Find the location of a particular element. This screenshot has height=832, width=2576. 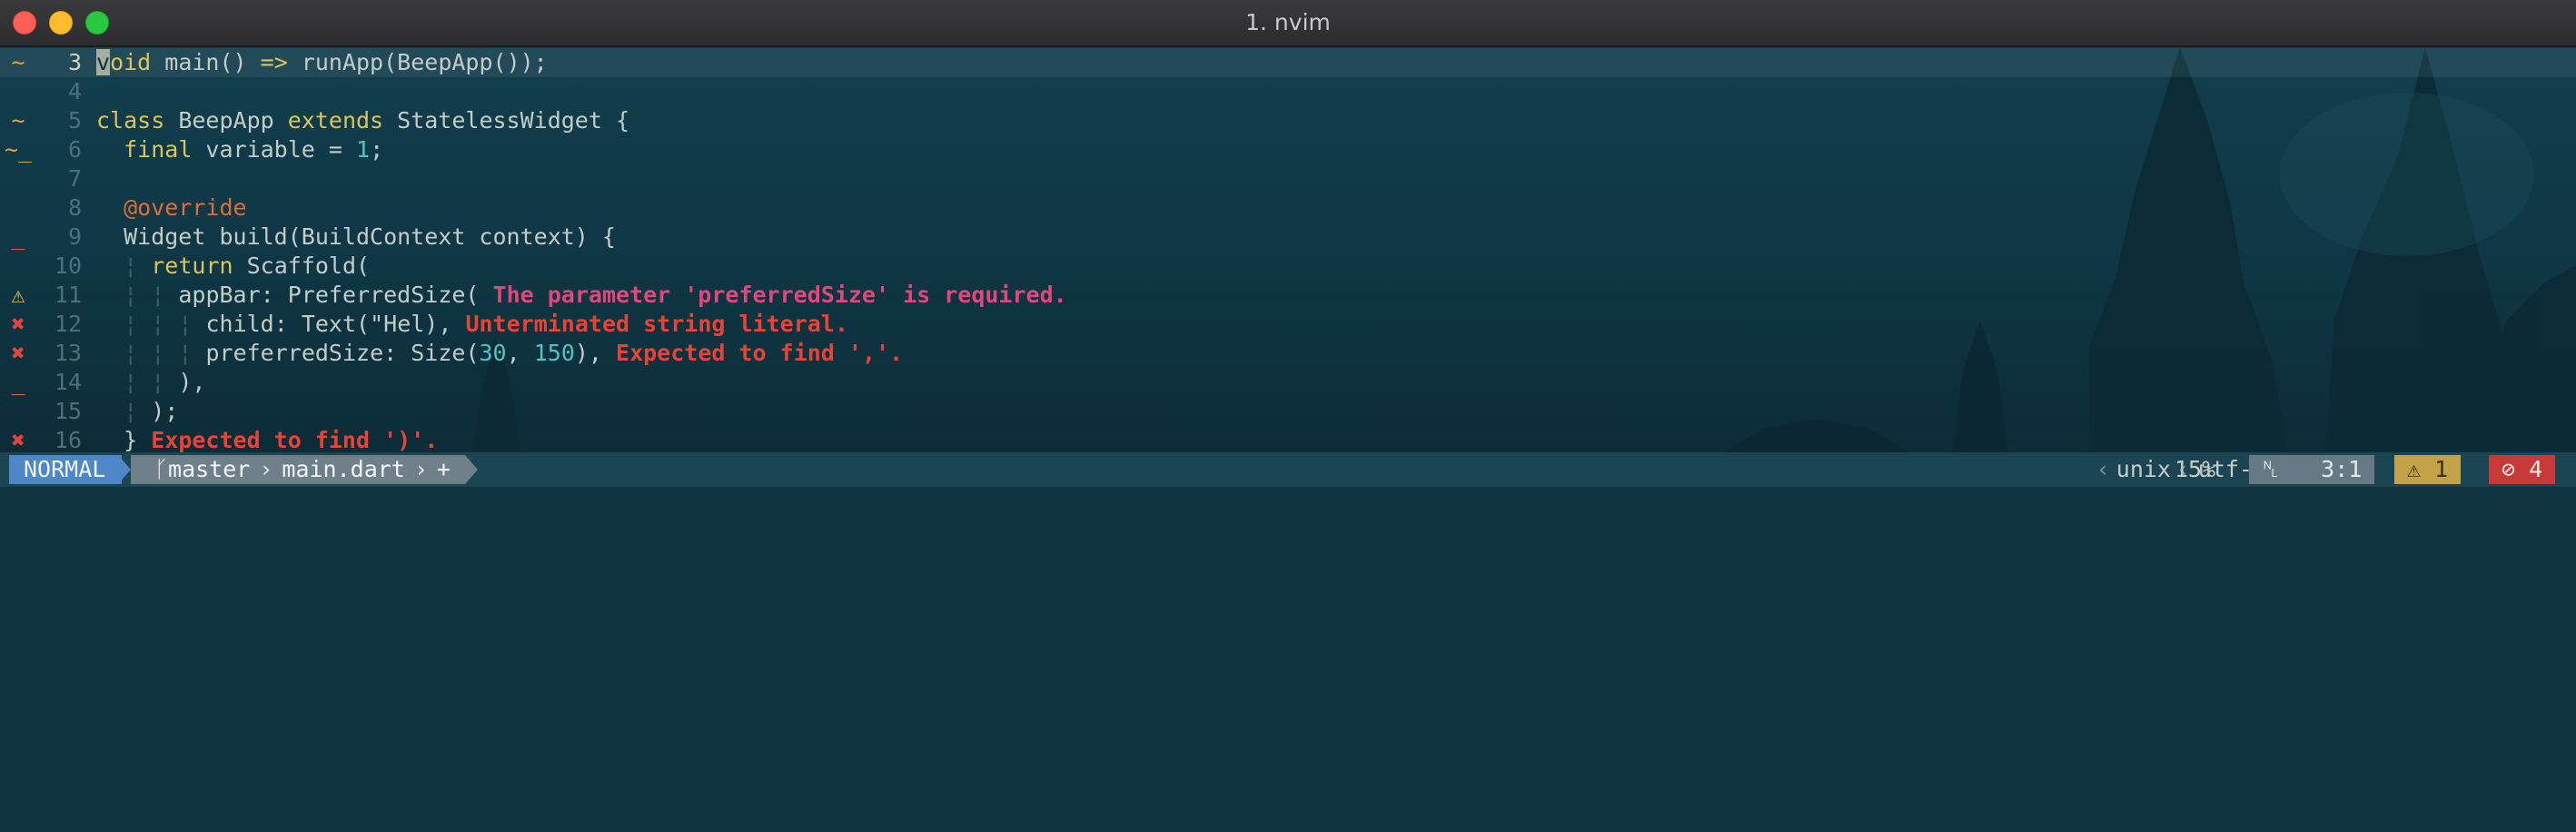

code-line: 15 ¦ ); is located at coordinates (1288, 411).